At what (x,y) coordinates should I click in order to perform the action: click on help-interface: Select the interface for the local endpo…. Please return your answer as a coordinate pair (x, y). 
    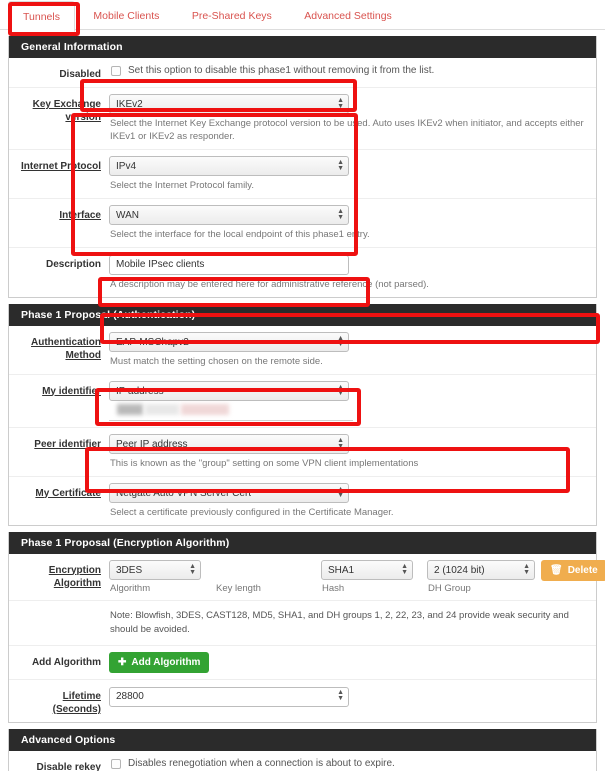
    Looking at the image, I should click on (240, 234).